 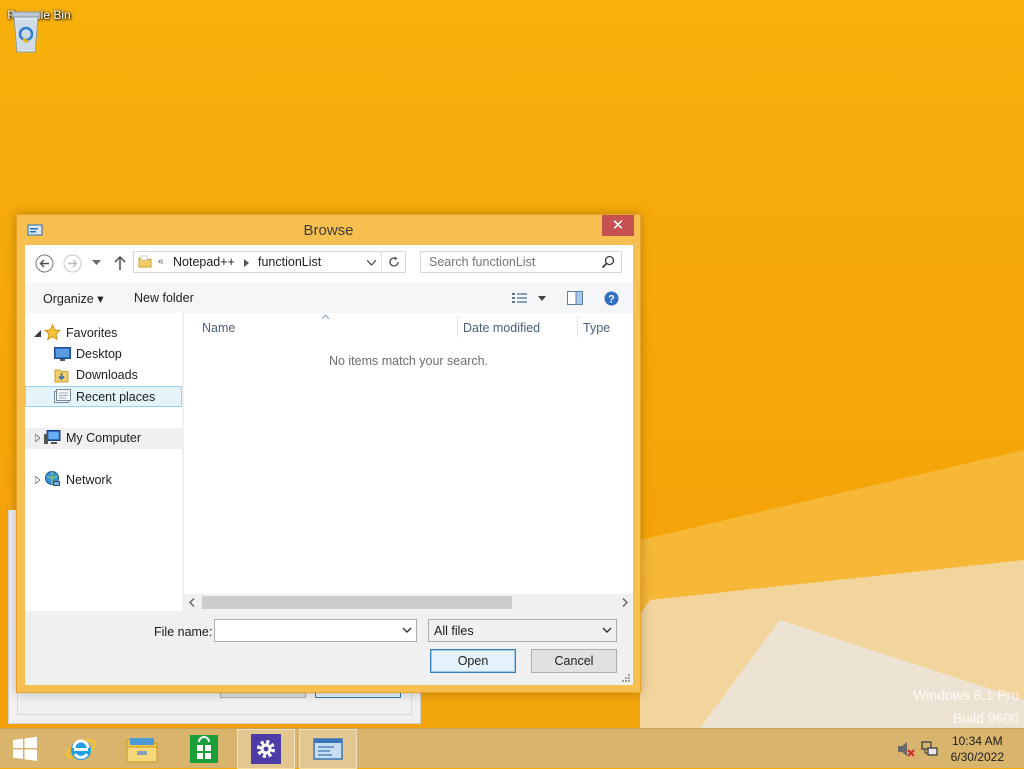 What do you see at coordinates (246, 263) in the screenshot?
I see `breadcrumb-chevron-icon` at bounding box center [246, 263].